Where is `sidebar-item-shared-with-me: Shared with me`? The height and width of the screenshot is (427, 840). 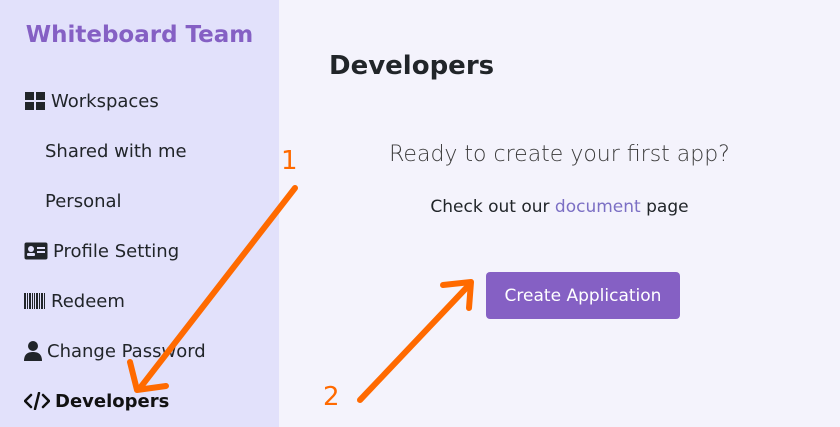 sidebar-item-shared-with-me: Shared with me is located at coordinates (116, 151).